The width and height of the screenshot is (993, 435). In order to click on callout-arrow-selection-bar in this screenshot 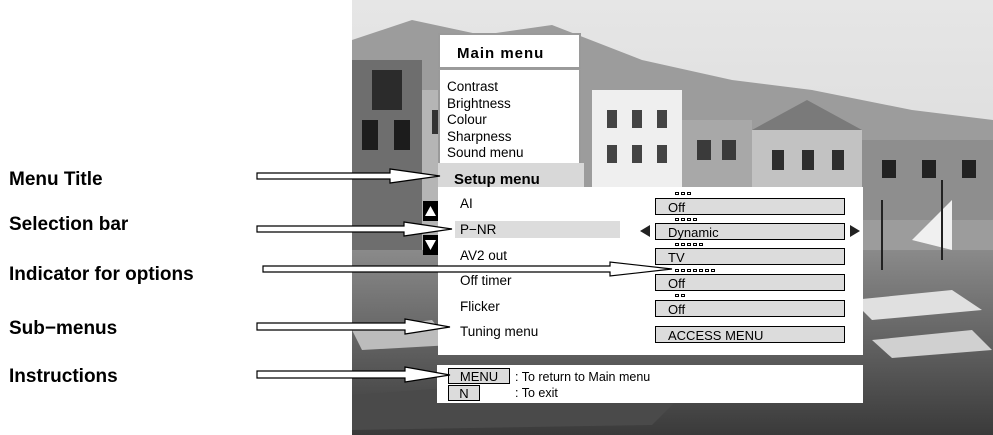, I will do `click(354, 229)`.